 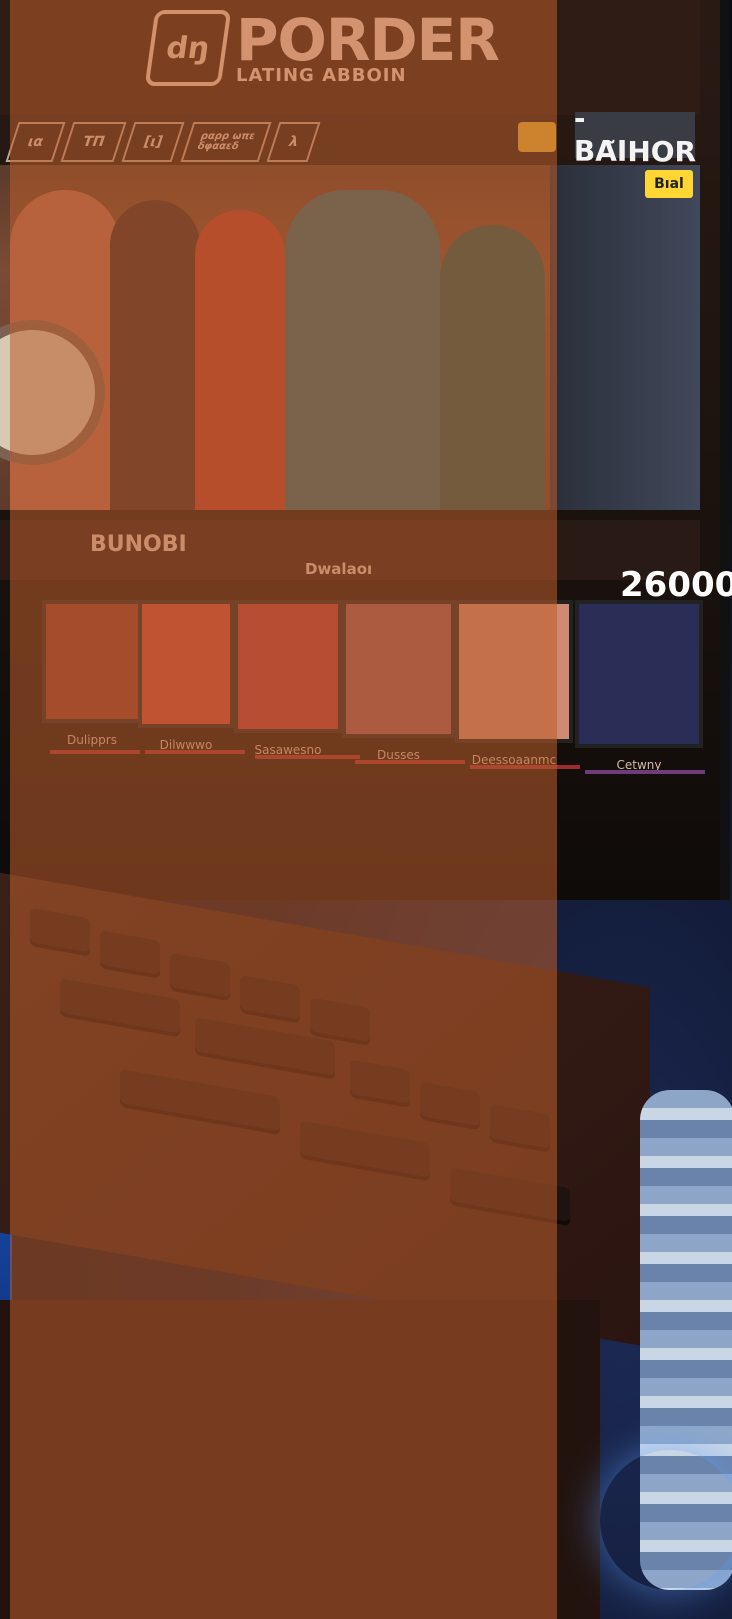 What do you see at coordinates (666, 1520) in the screenshot?
I see `blue-light` at bounding box center [666, 1520].